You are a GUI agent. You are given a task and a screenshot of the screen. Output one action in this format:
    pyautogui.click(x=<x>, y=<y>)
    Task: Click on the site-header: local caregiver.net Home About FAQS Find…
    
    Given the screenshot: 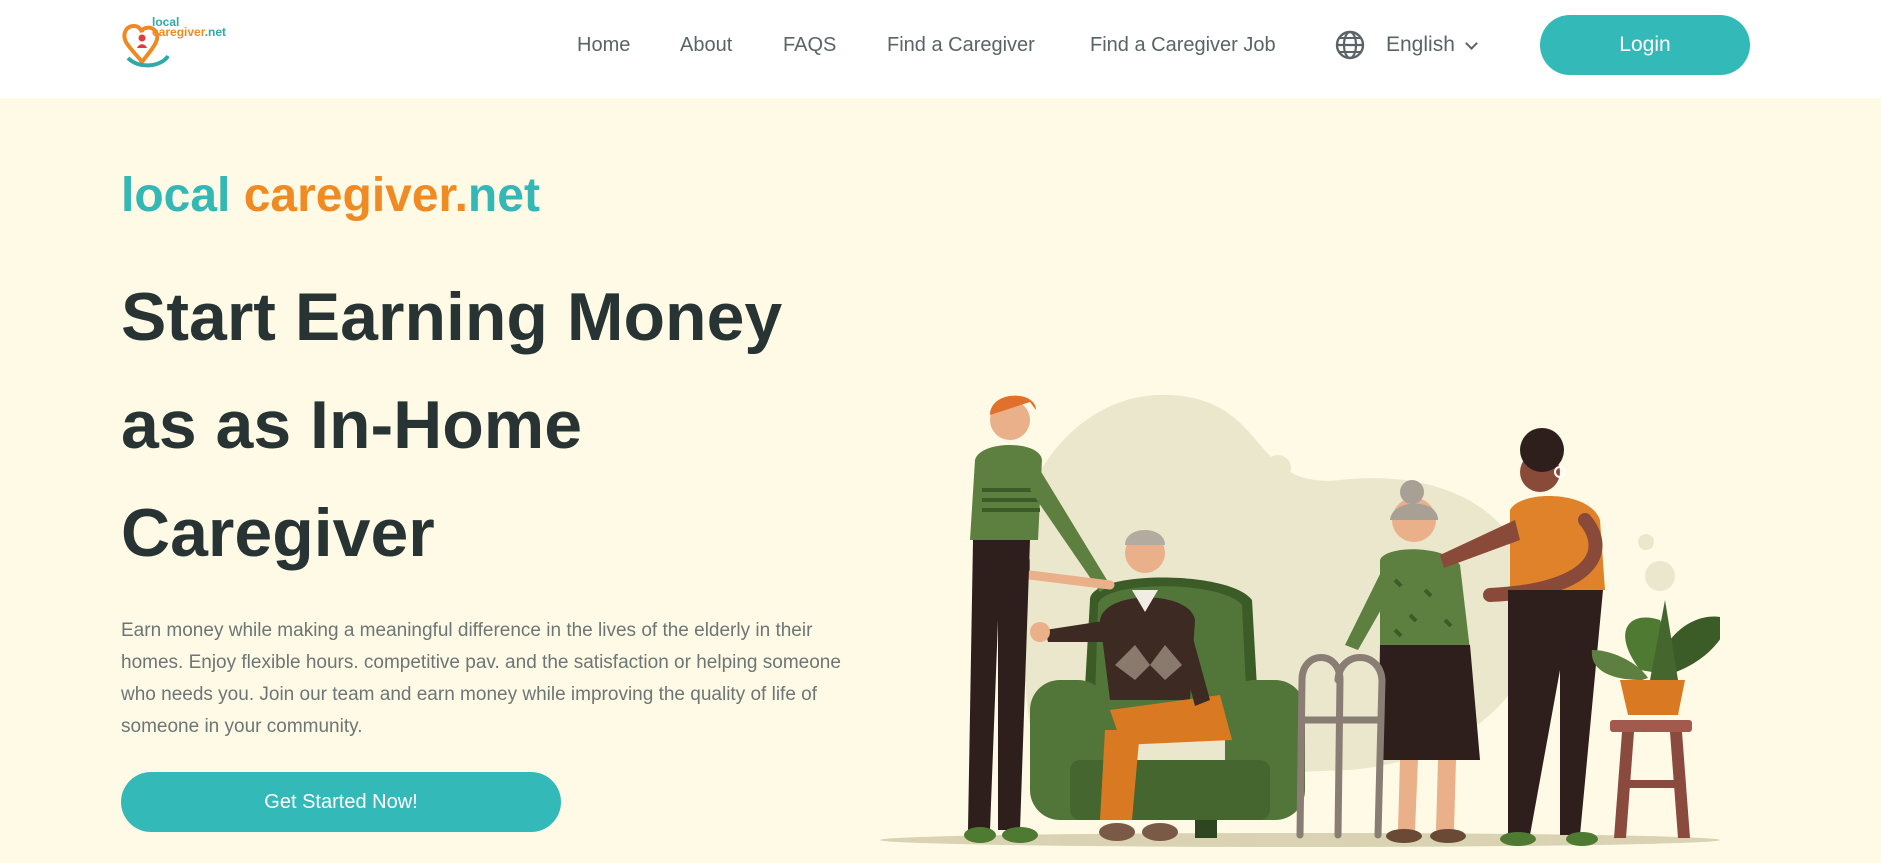 What is the action you would take?
    pyautogui.click(x=940, y=49)
    